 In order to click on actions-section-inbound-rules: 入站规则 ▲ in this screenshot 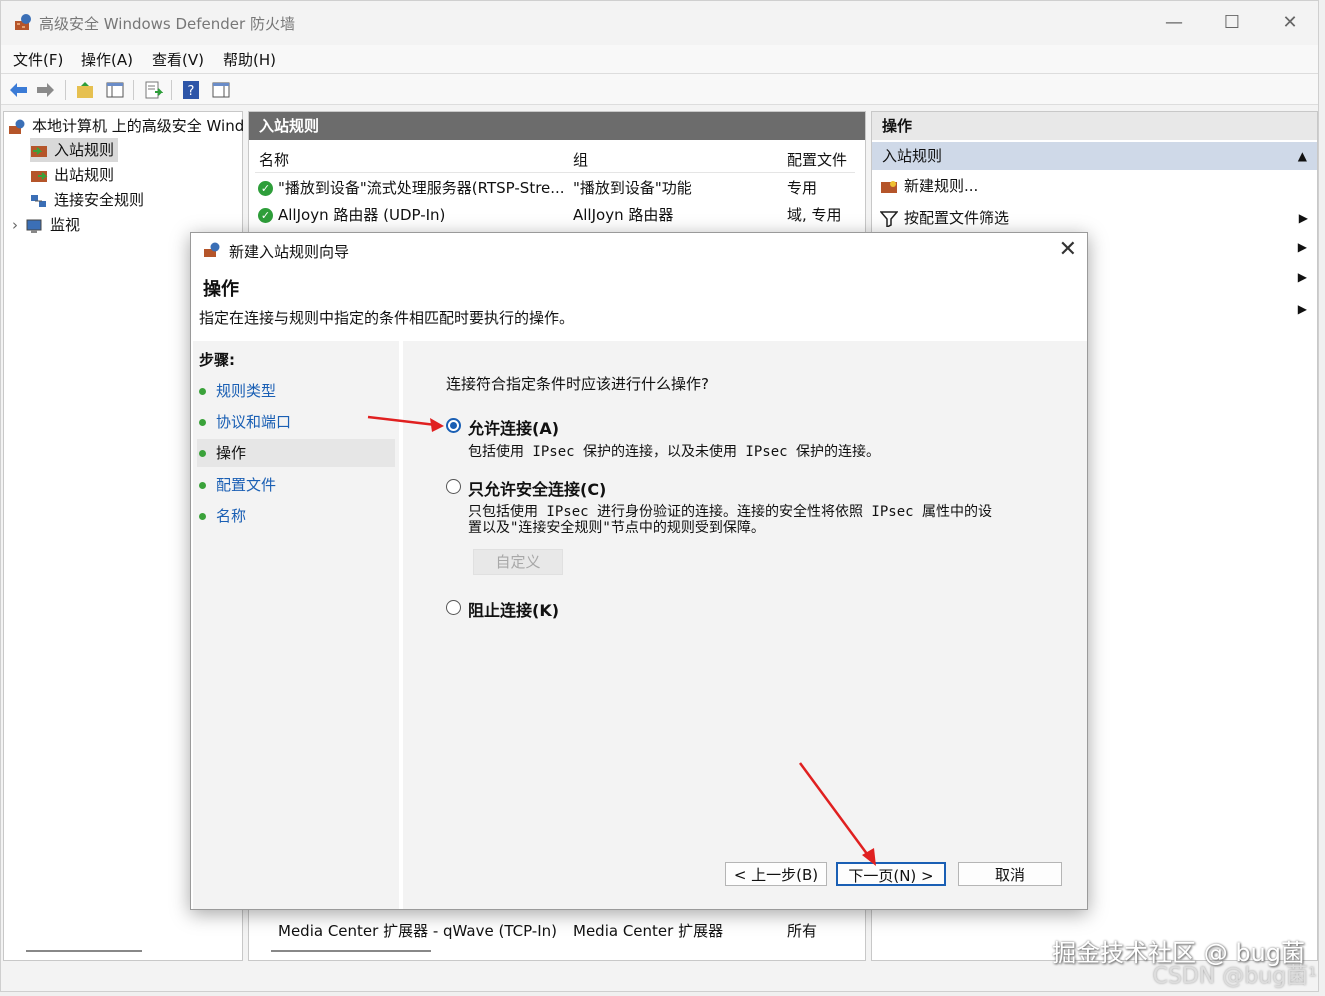, I will do `click(1094, 156)`.